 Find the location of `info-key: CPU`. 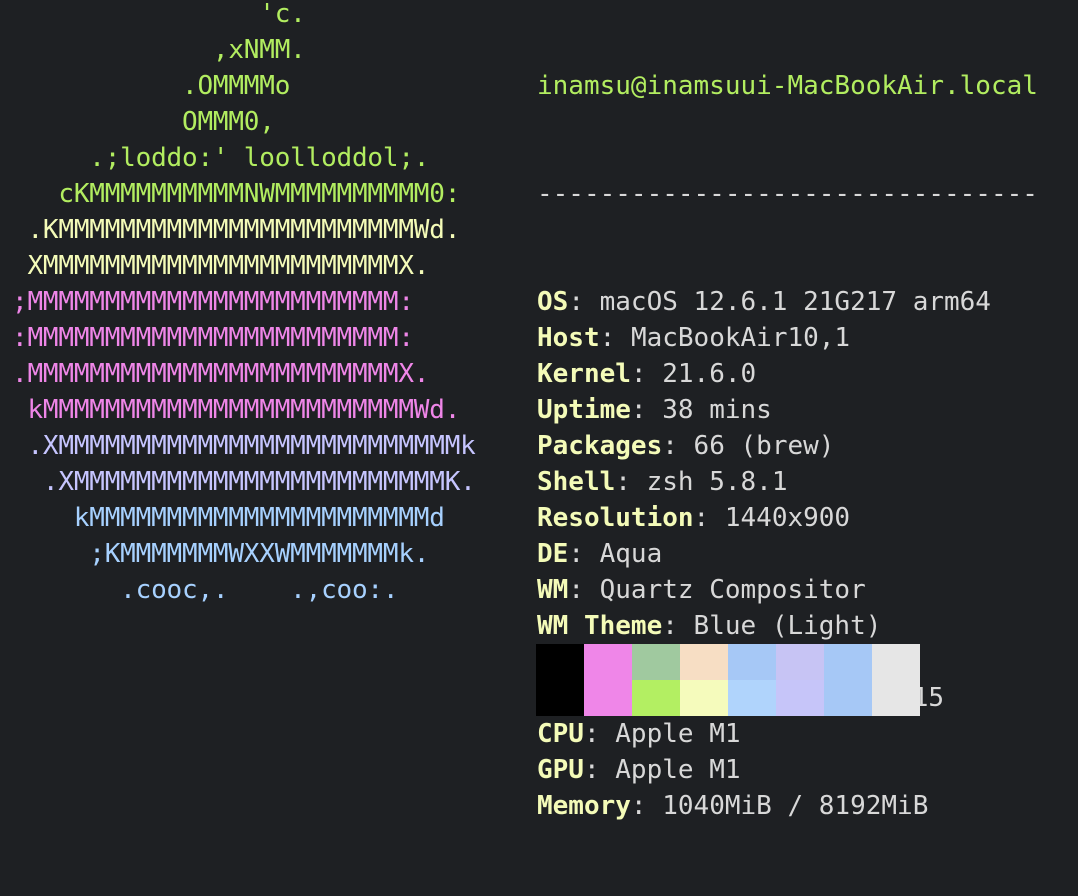

info-key: CPU is located at coordinates (560, 734).